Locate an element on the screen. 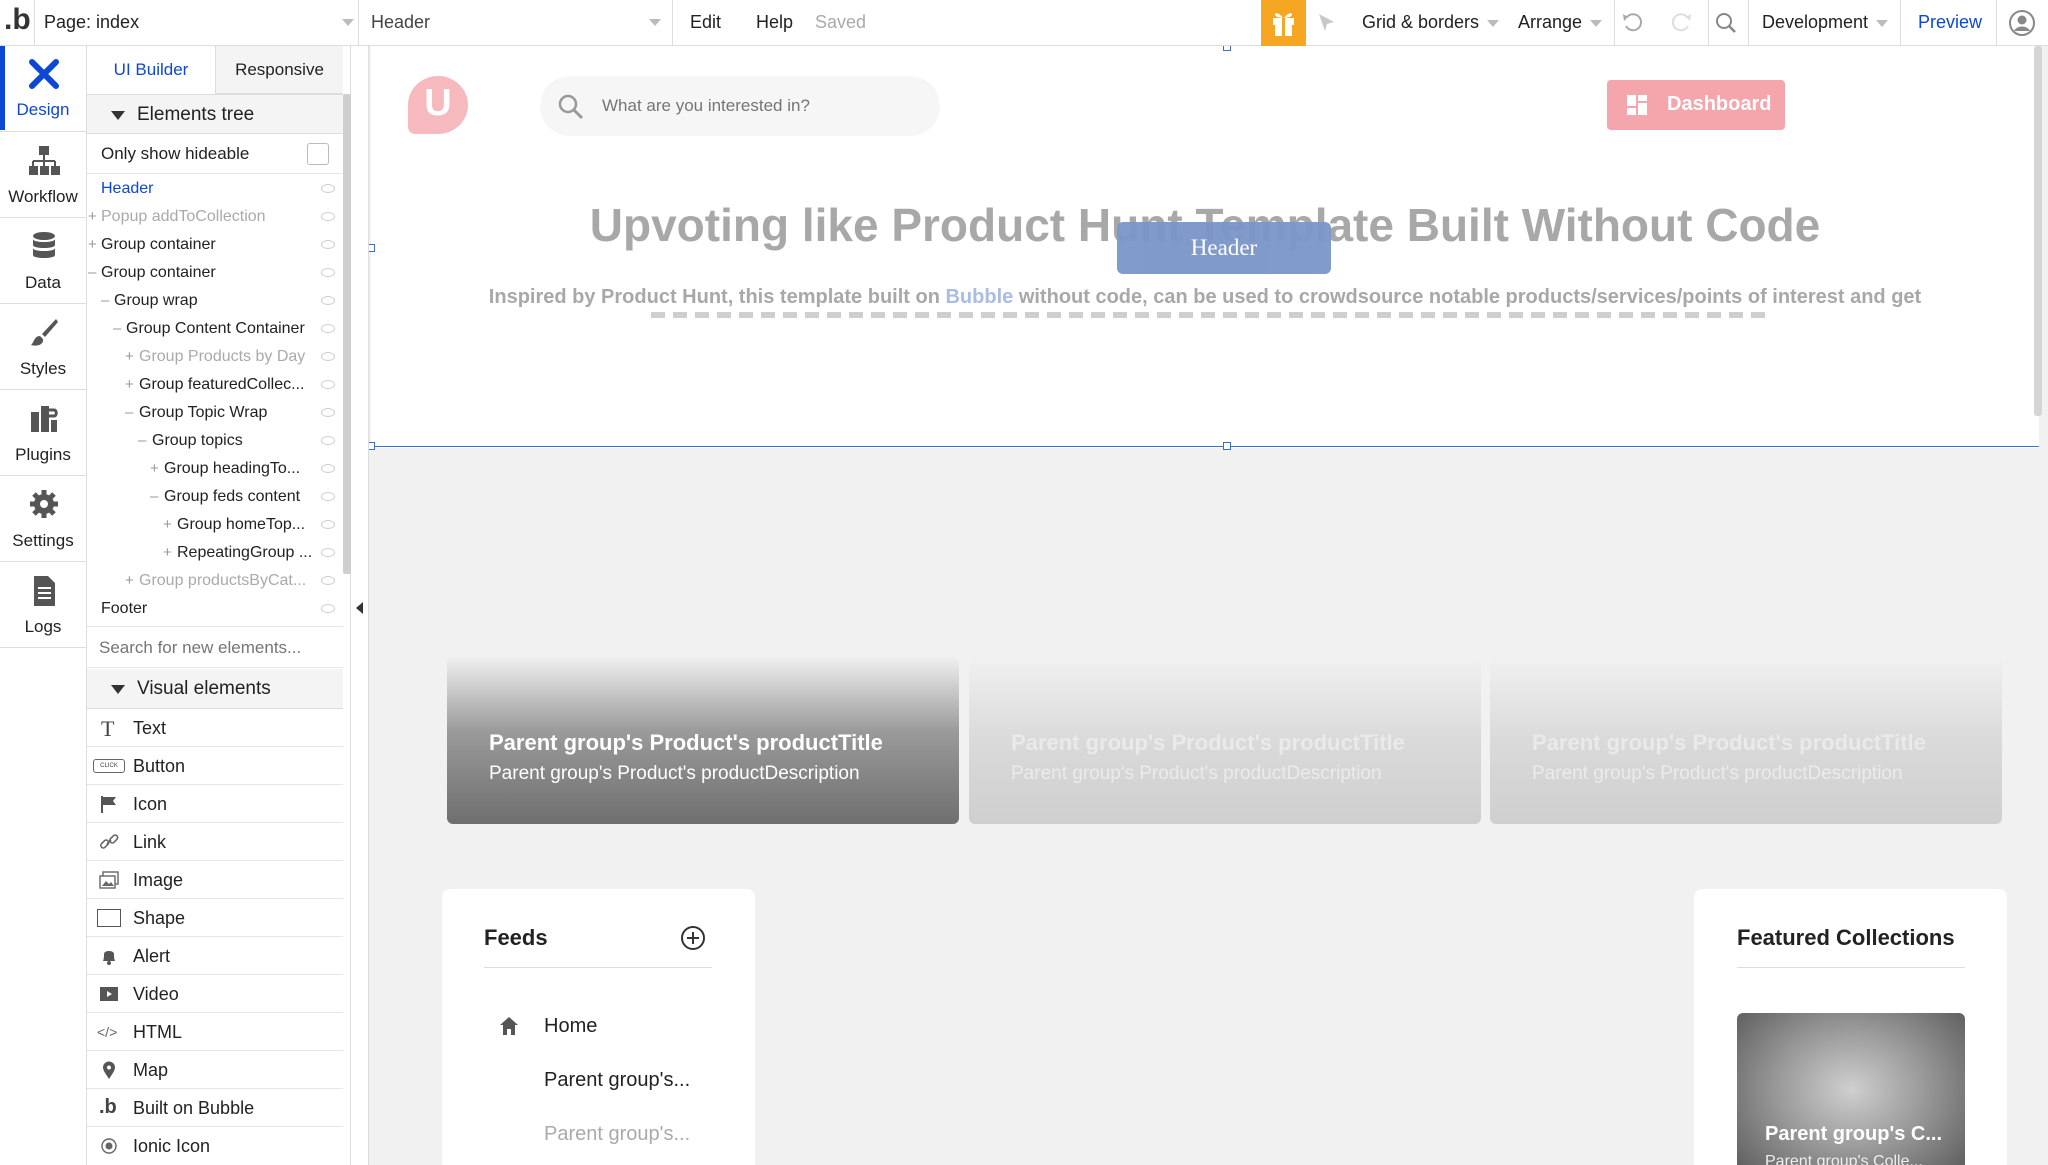 The height and width of the screenshot is (1165, 2048). visual-element-shape: Shape is located at coordinates (215, 918).